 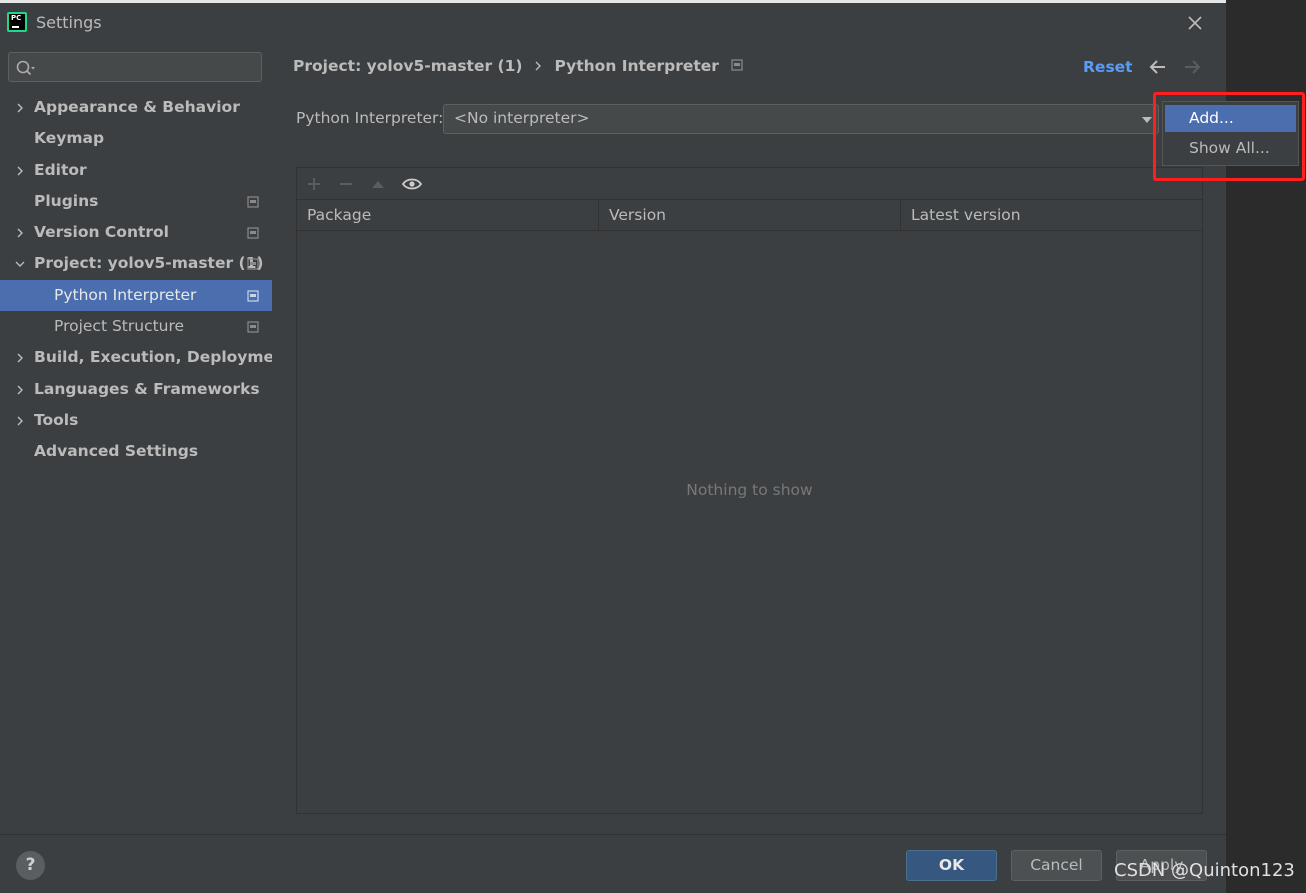 What do you see at coordinates (149, 263) in the screenshot?
I see `sidebar-item-label: Project: yolov5-master (1)` at bounding box center [149, 263].